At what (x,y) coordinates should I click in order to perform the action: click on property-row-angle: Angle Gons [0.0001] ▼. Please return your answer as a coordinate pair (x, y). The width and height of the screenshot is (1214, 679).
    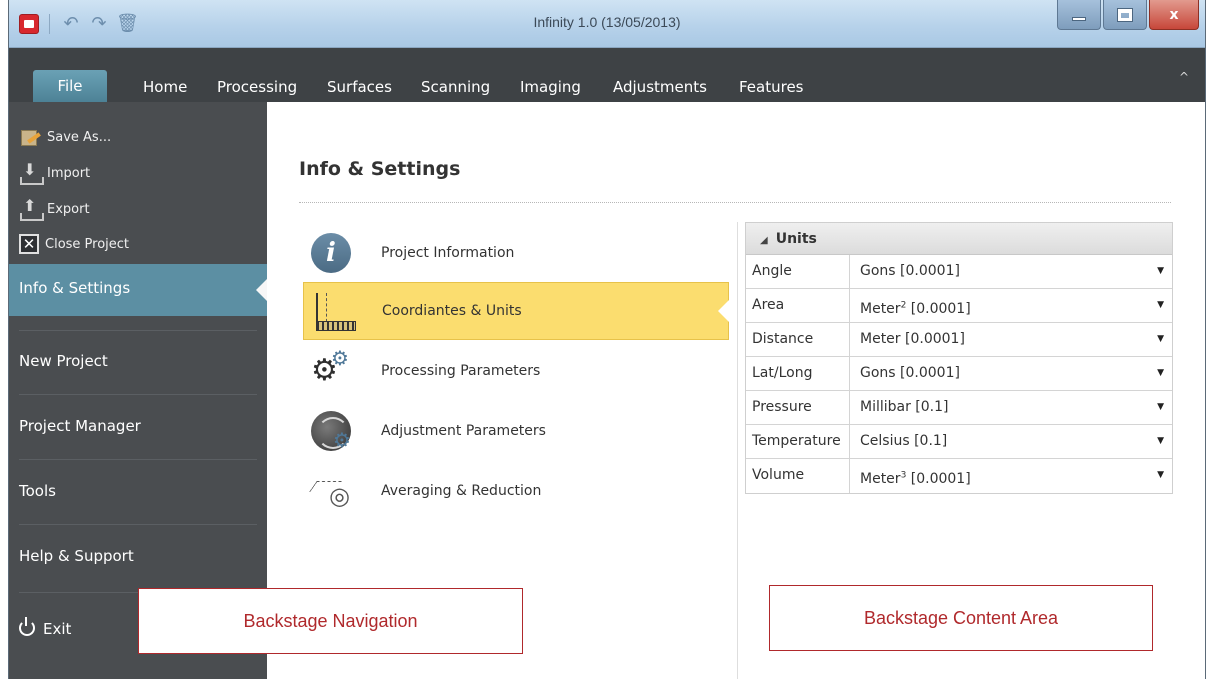
    Looking at the image, I should click on (959, 272).